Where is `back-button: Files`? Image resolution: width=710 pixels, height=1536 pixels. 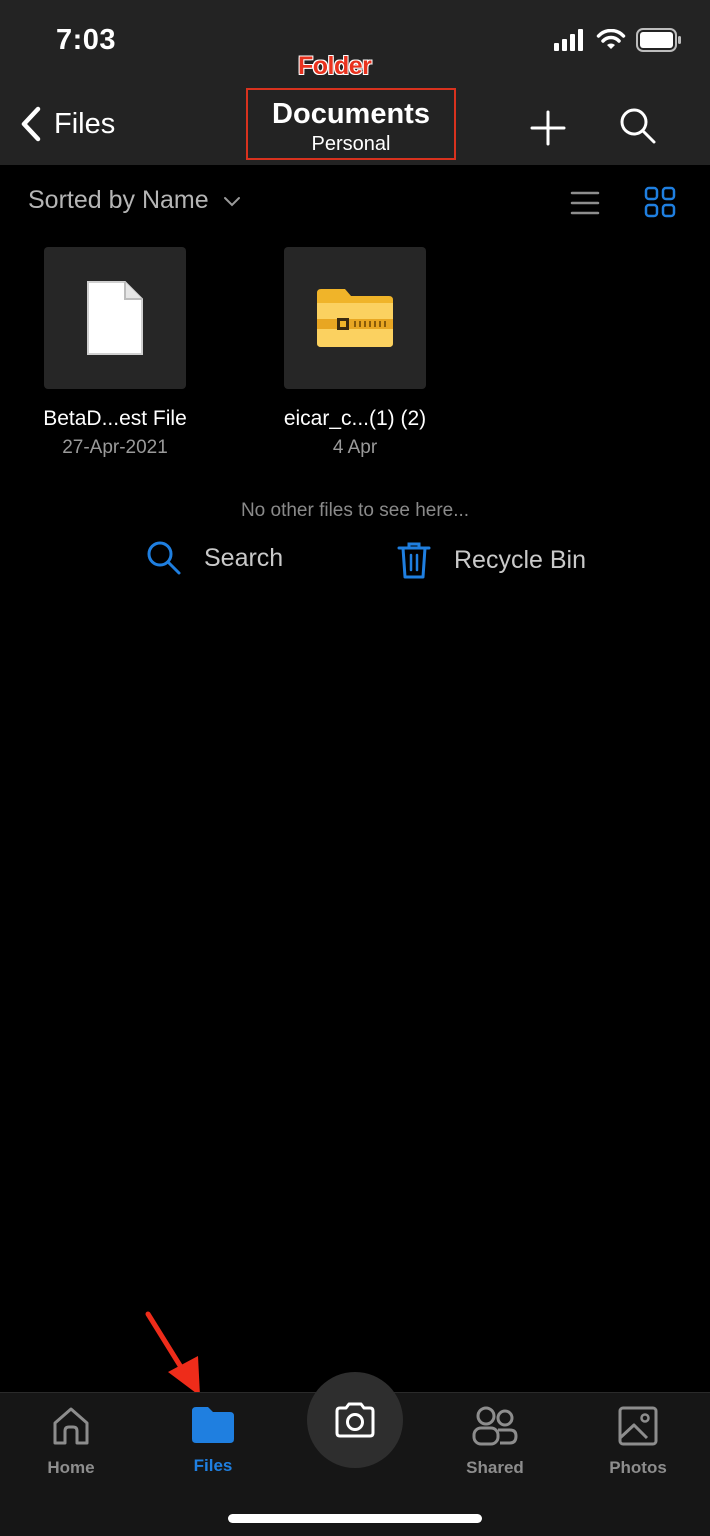
back-button: Files is located at coordinates (67, 124).